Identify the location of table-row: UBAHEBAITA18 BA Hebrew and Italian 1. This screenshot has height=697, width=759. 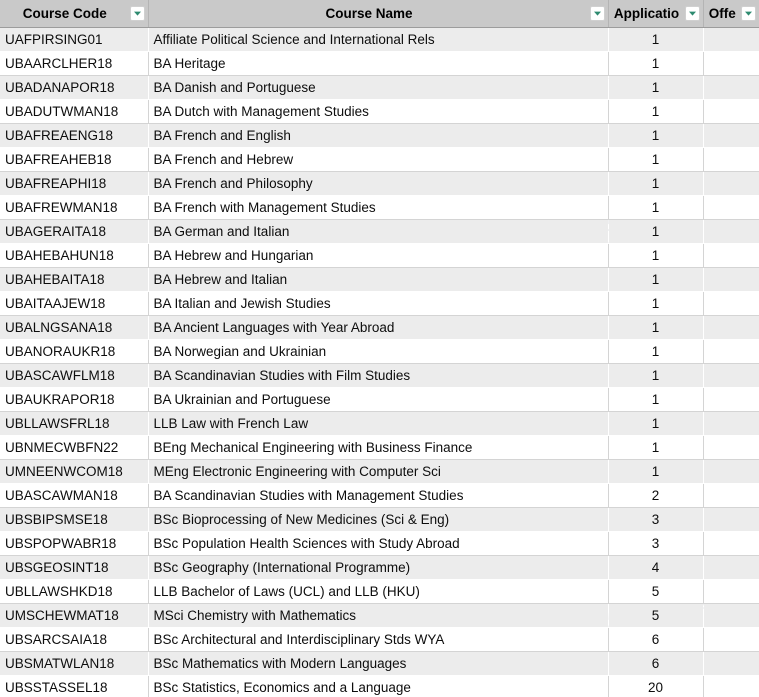
(379, 279).